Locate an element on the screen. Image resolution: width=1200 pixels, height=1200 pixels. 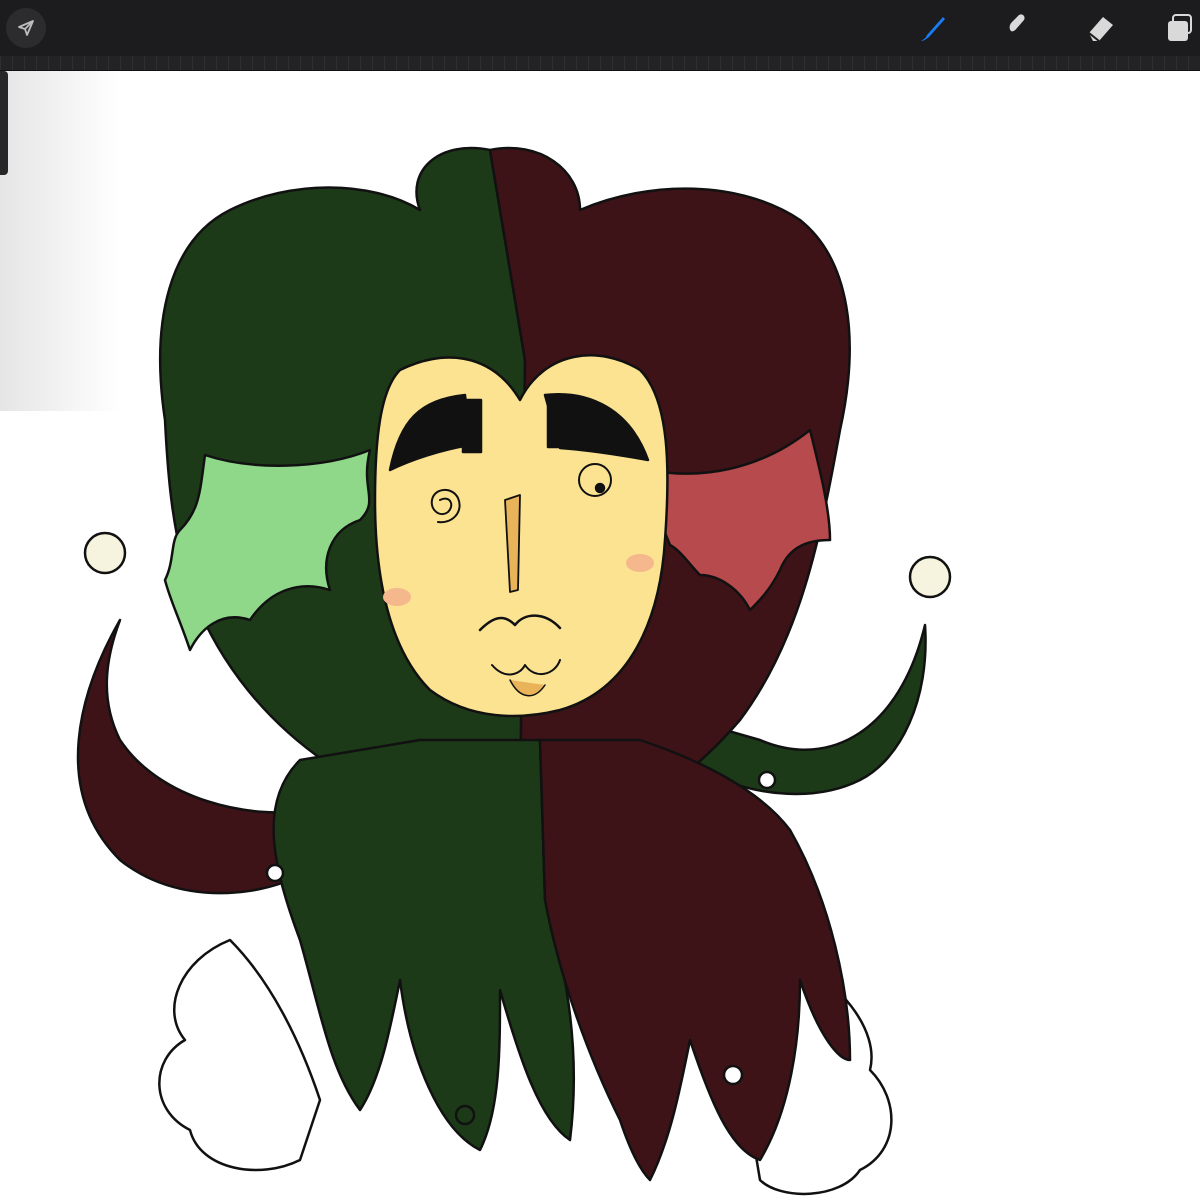
modify-button is located at coordinates (26, 28).